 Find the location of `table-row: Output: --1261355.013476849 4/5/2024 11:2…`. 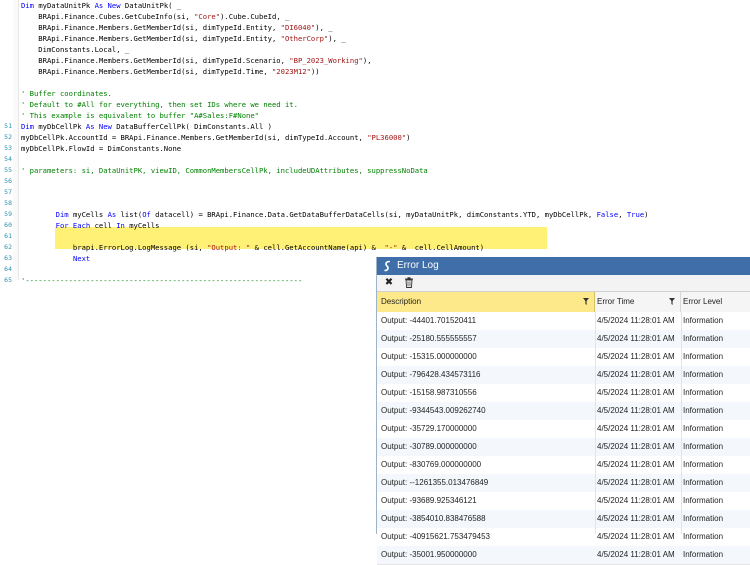

table-row: Output: --1261355.013476849 4/5/2024 11:2… is located at coordinates (563, 483).